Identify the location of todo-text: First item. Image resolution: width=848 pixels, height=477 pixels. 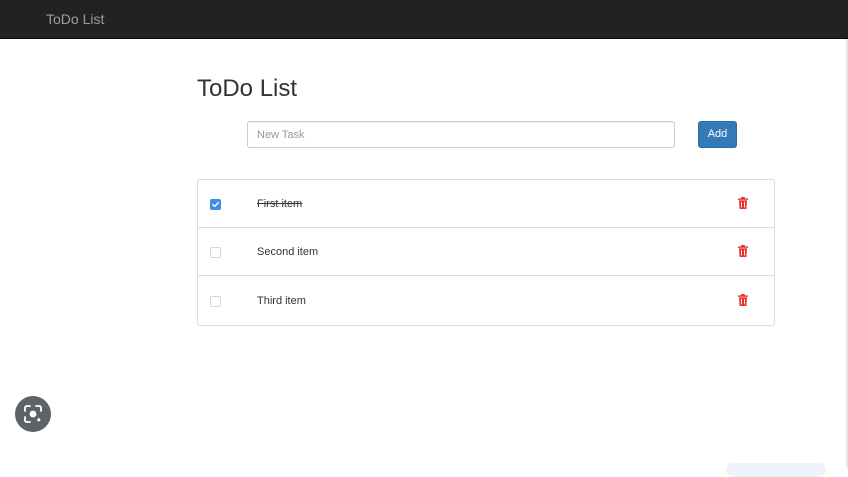
(280, 203).